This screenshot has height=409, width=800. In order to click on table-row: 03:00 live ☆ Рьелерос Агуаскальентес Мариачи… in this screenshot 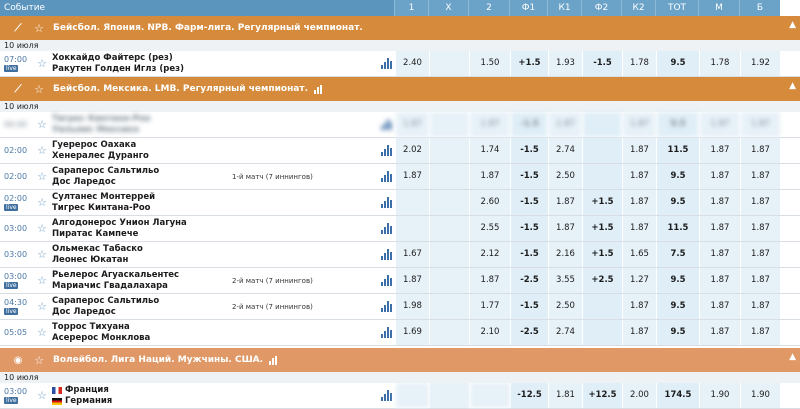, I will do `click(400, 281)`.